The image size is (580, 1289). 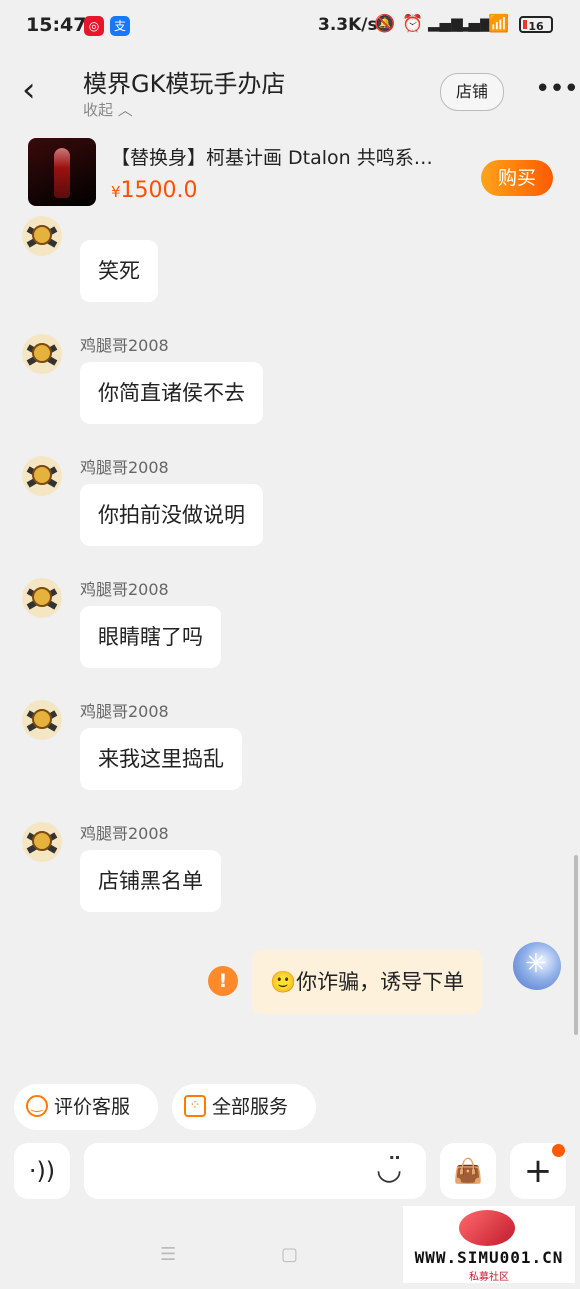 What do you see at coordinates (150, 637) in the screenshot?
I see `message-bubble: 眼睛瞎了吗` at bounding box center [150, 637].